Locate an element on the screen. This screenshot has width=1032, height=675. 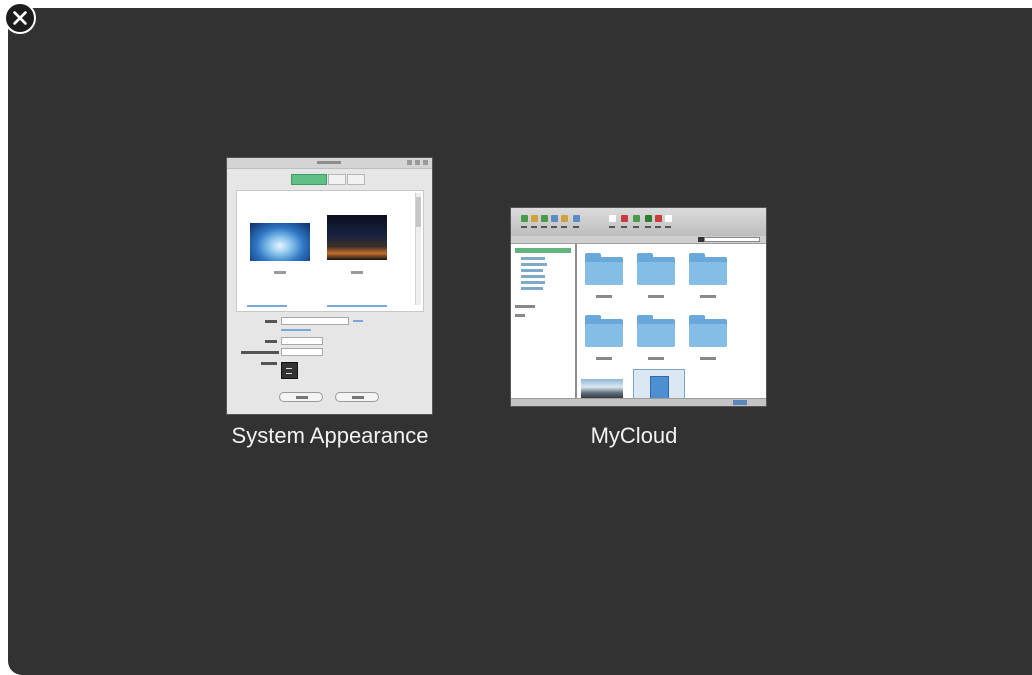
mycloud-thumbnail is located at coordinates (638, 307).